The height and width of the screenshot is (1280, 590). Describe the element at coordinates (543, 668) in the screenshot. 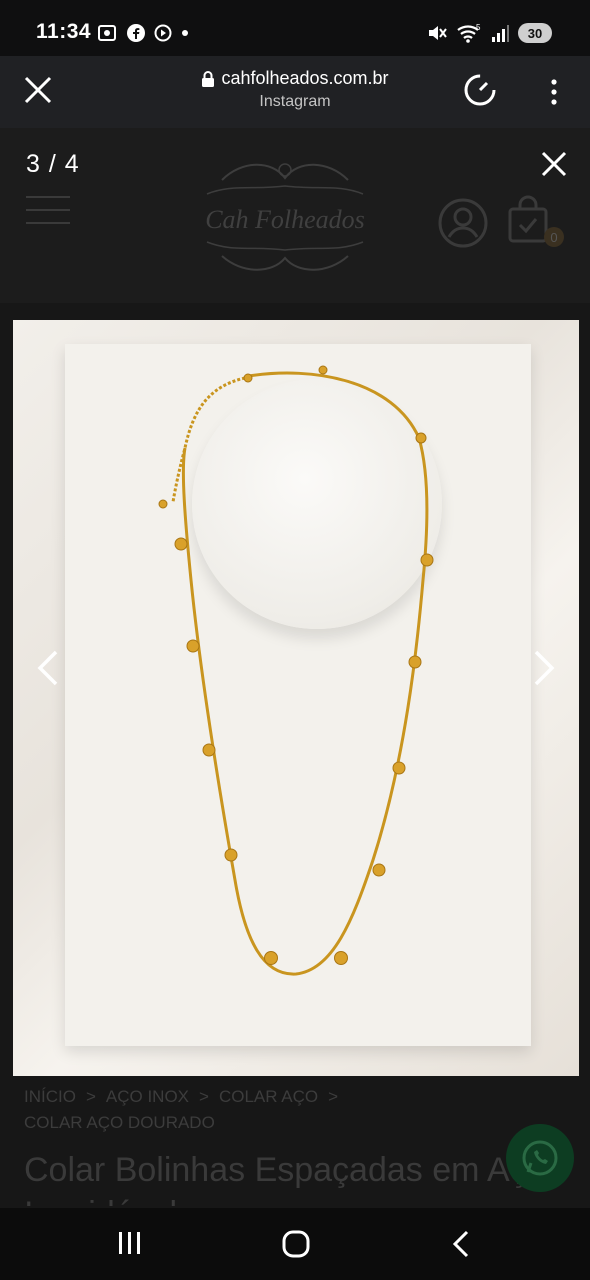

I see `next-arrow-icon` at that location.